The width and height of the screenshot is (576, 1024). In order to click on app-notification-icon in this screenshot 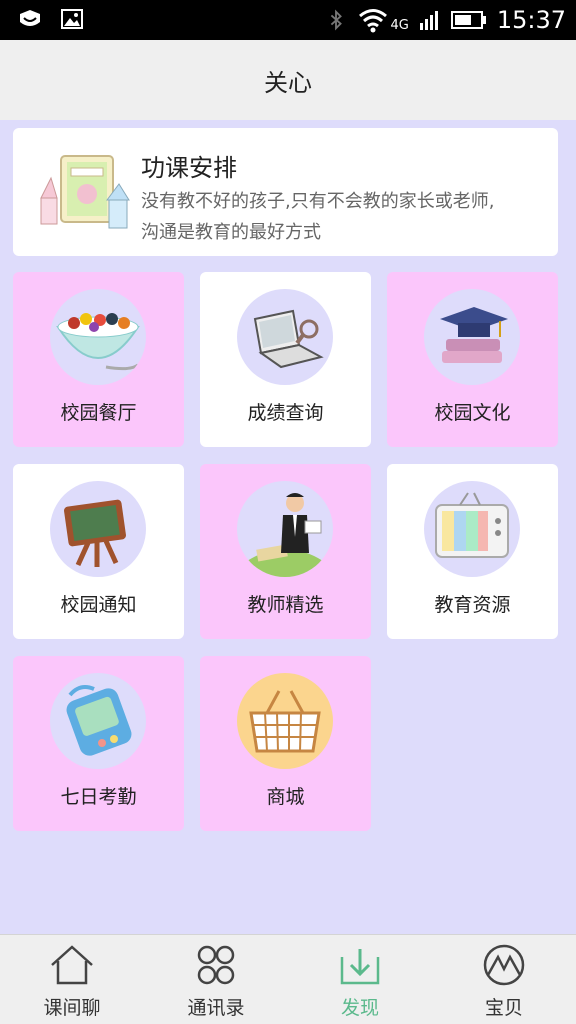, I will do `click(30, 18)`.